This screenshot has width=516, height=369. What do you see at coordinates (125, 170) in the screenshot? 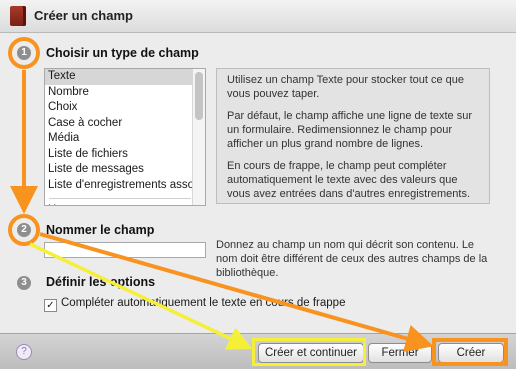
I see `field-type-item: Liste de messages` at bounding box center [125, 170].